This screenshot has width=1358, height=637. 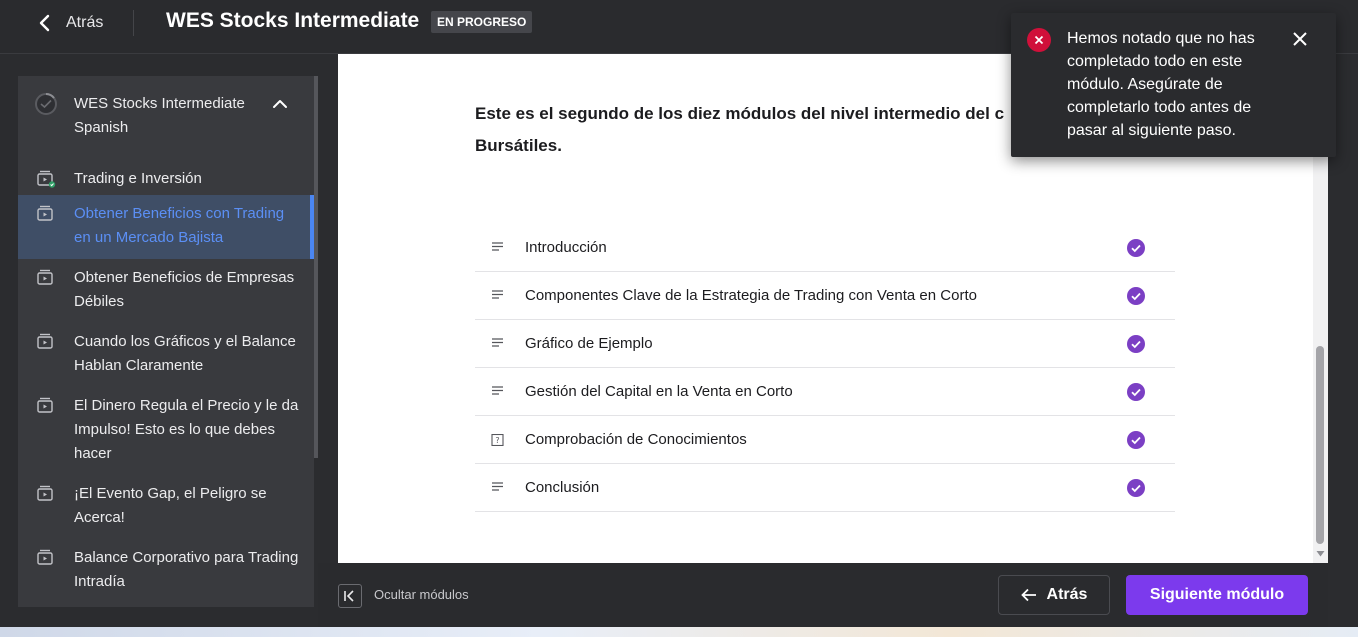 I want to click on footer-bar: Ocultar módulos Atrás Siguiente módulo, so click(x=823, y=595).